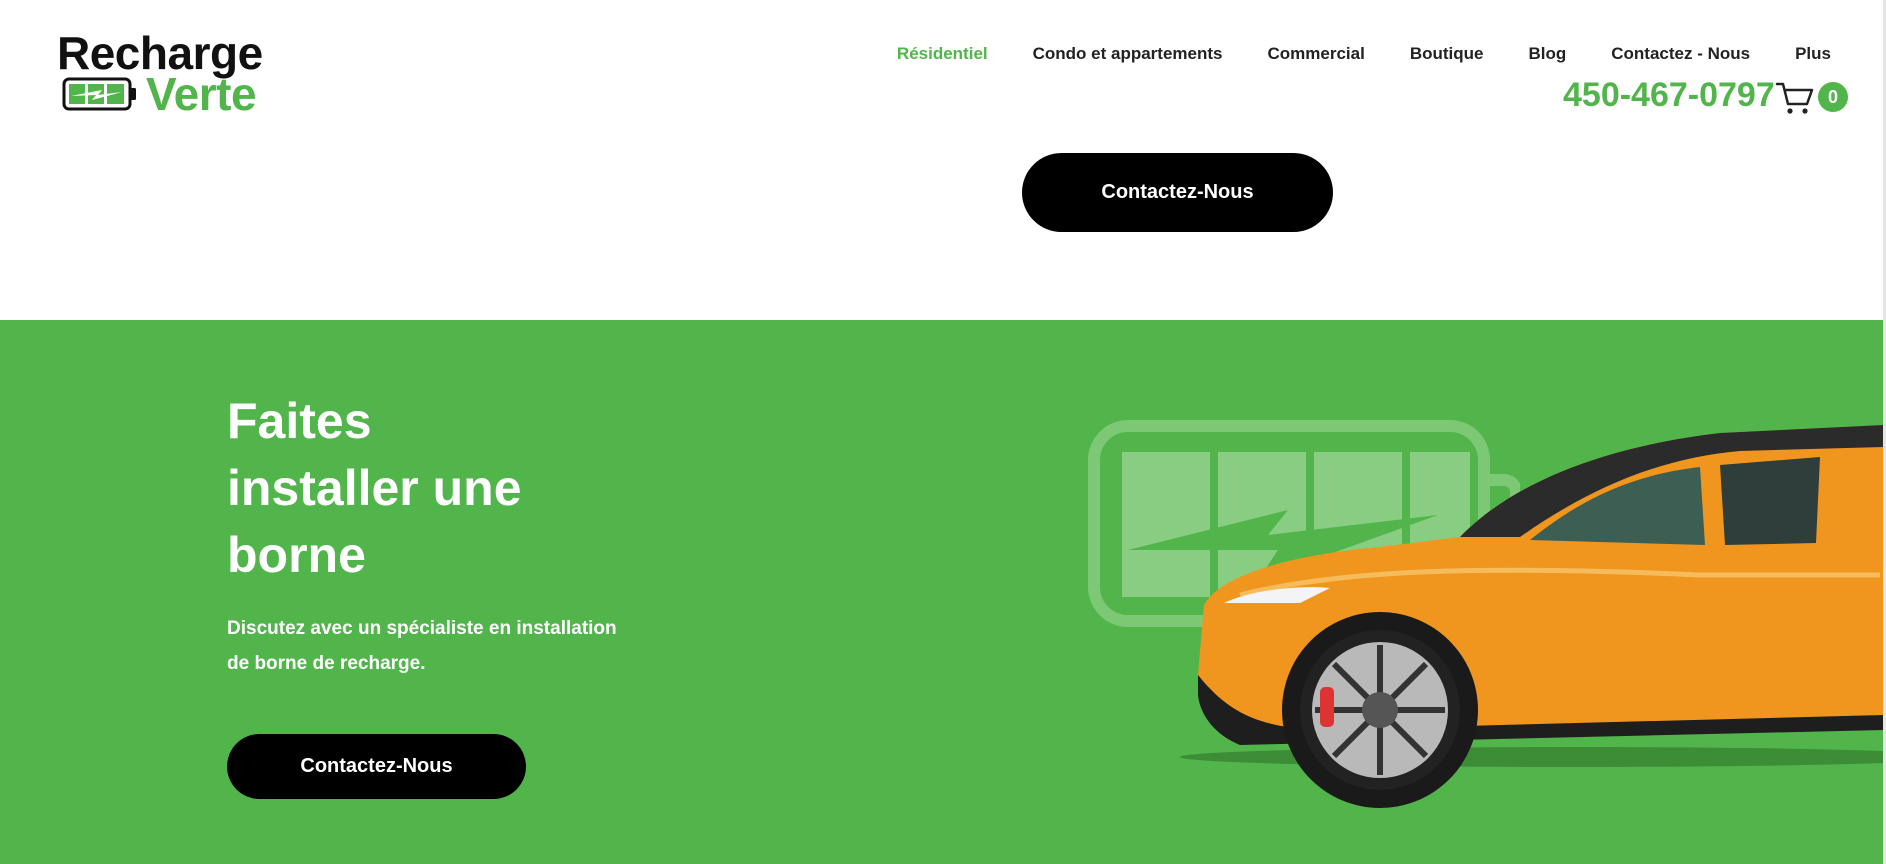 The width and height of the screenshot is (1886, 864). Describe the element at coordinates (374, 488) in the screenshot. I see `hero-title-line: installer une` at that location.